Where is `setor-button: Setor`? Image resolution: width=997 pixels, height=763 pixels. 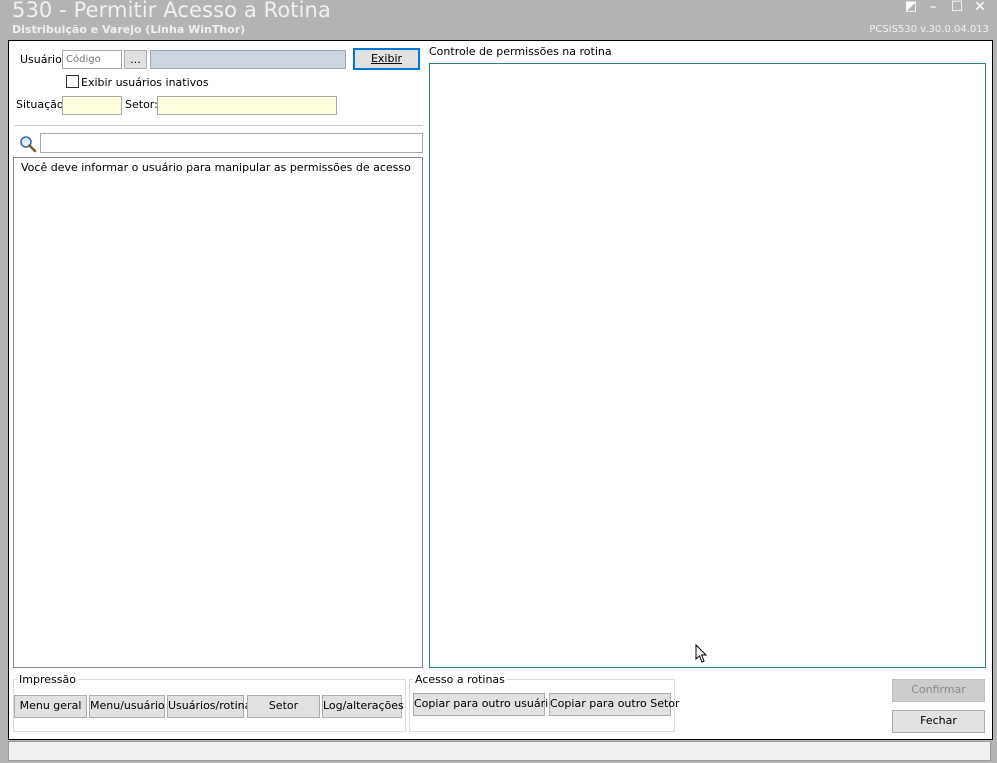 setor-button: Setor is located at coordinates (283, 706).